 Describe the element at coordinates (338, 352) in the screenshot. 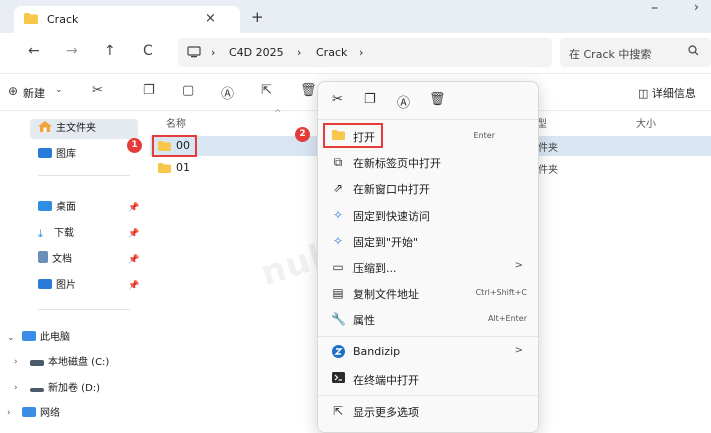

I see `bandizip-icon` at that location.